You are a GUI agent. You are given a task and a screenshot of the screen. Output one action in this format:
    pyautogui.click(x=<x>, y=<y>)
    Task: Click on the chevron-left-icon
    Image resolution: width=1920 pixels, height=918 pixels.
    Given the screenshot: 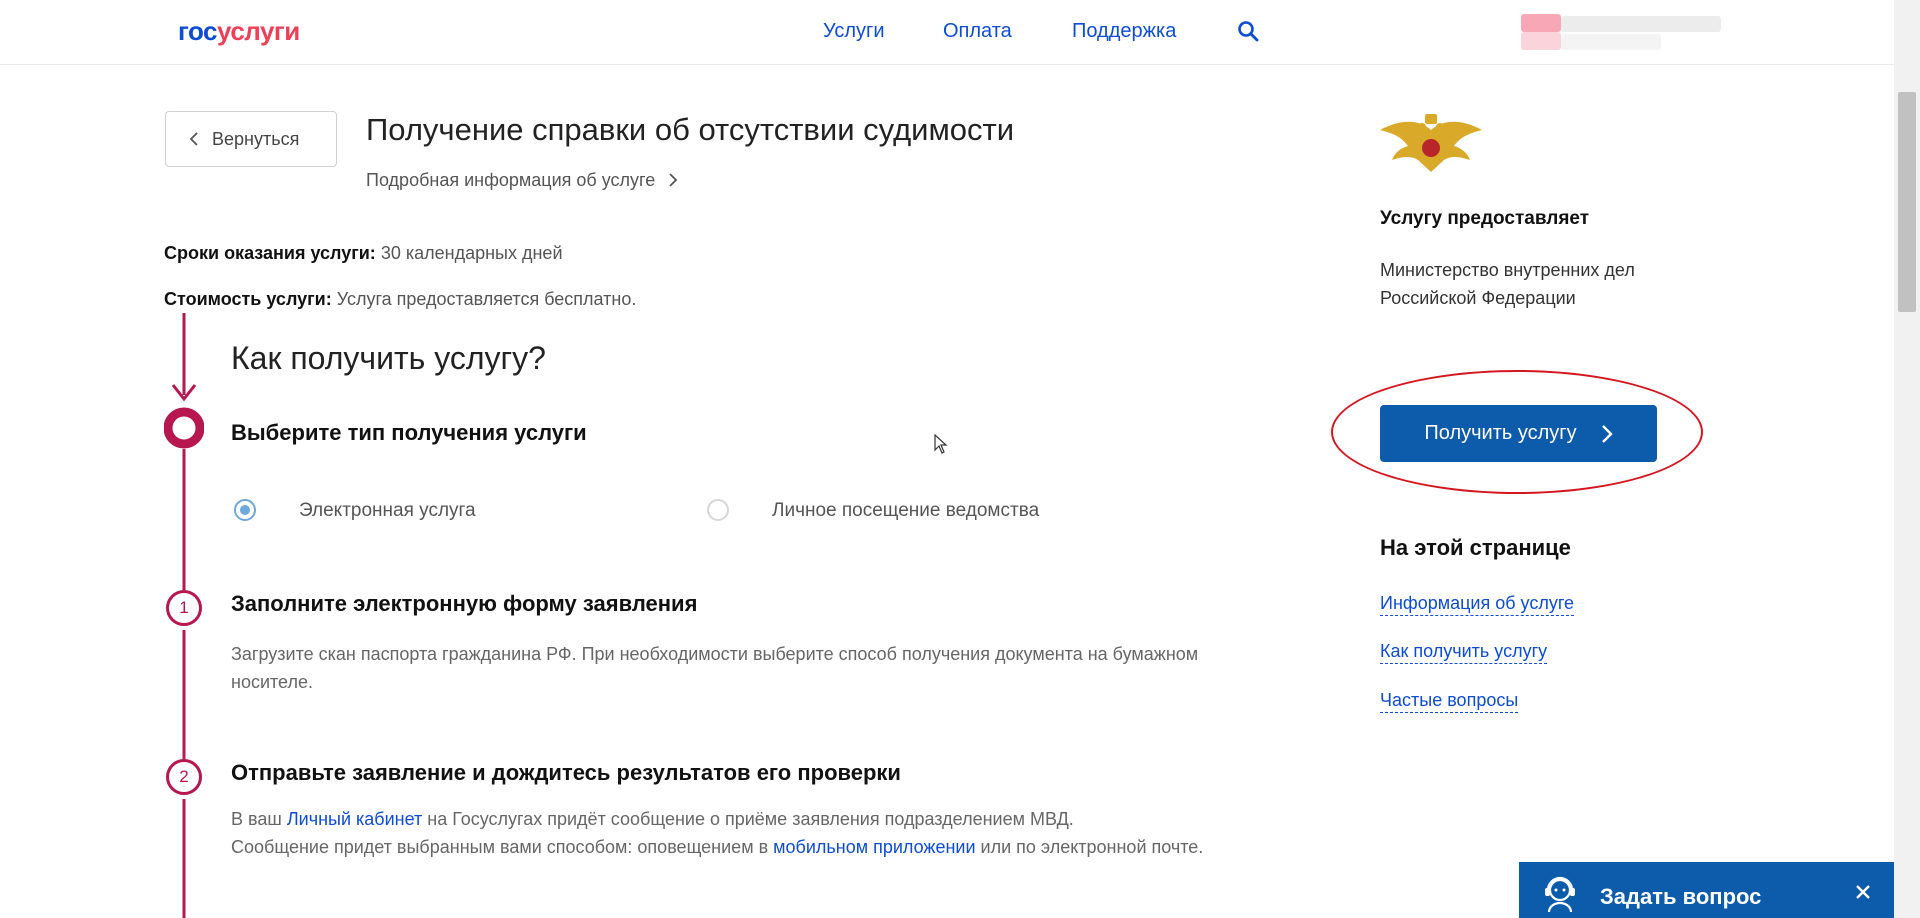 What is the action you would take?
    pyautogui.click(x=194, y=139)
    